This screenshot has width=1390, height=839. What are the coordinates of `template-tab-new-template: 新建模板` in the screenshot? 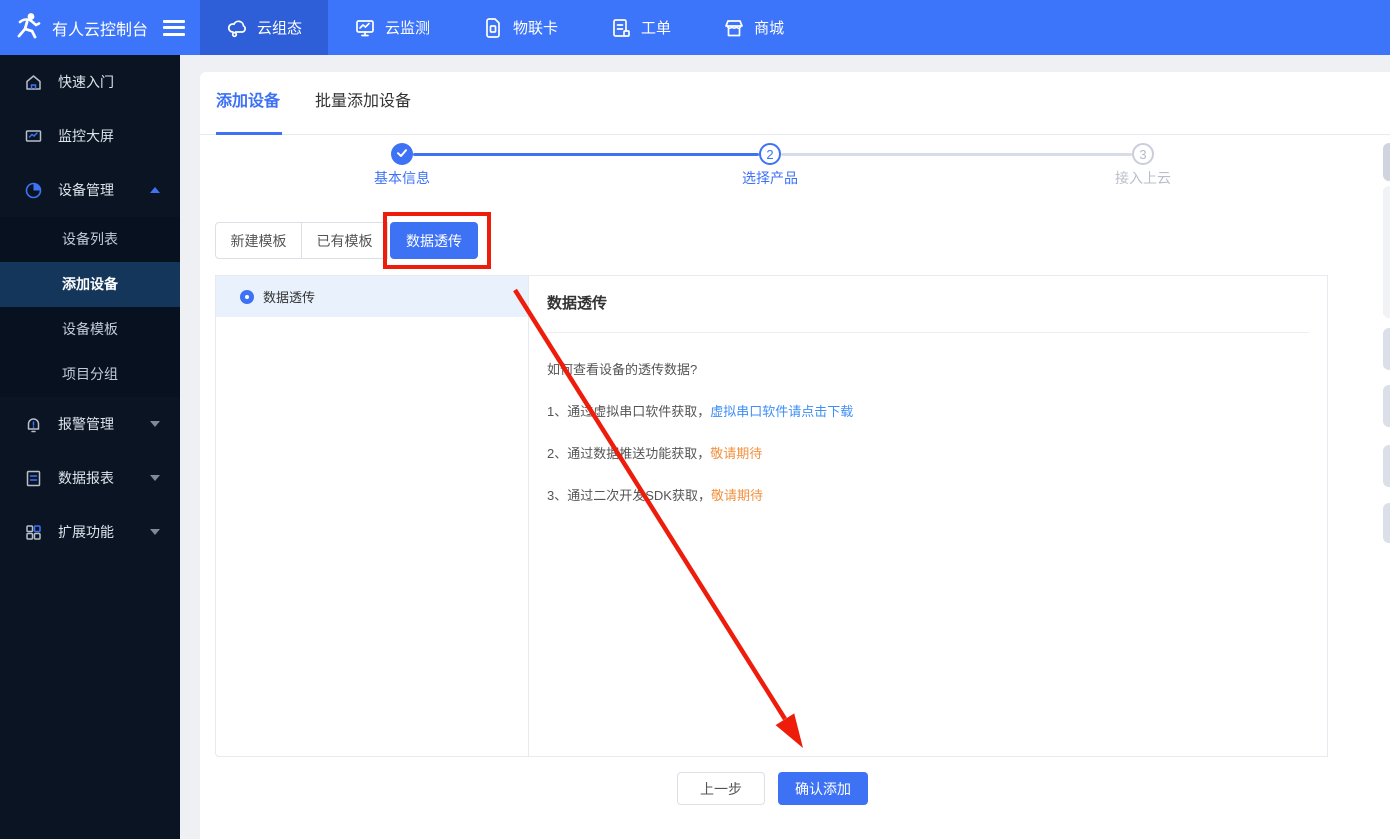 It's located at (258, 240).